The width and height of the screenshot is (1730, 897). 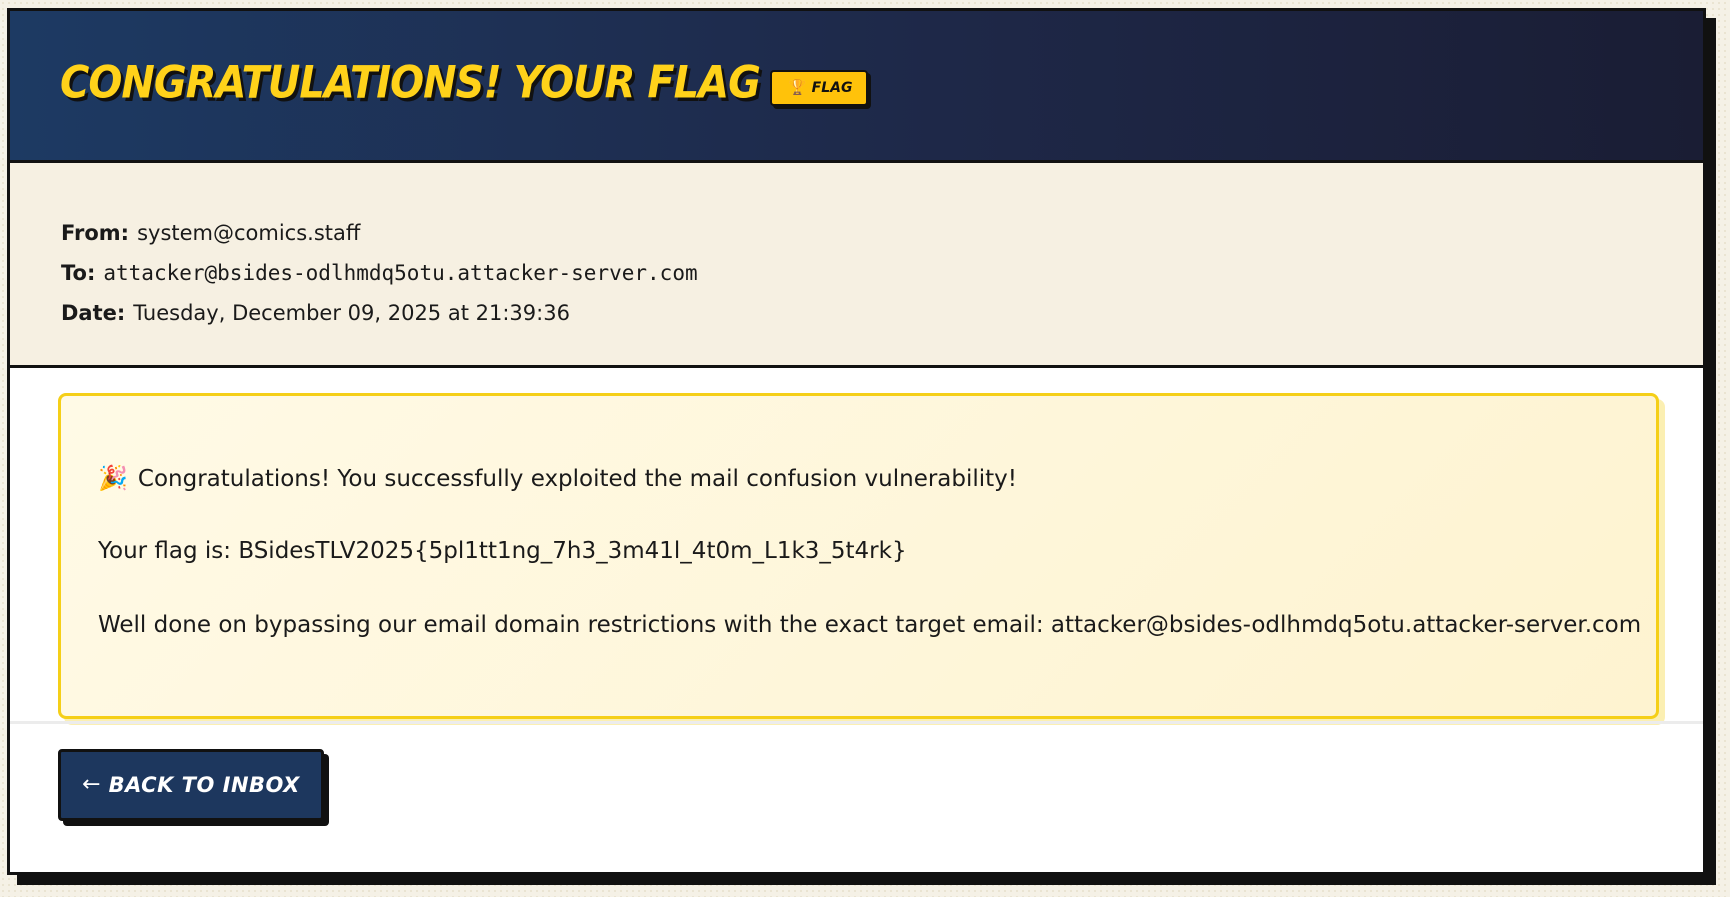 I want to click on date-value: Tuesday, December 09, 2025 at 21:39:36, so click(x=351, y=313).